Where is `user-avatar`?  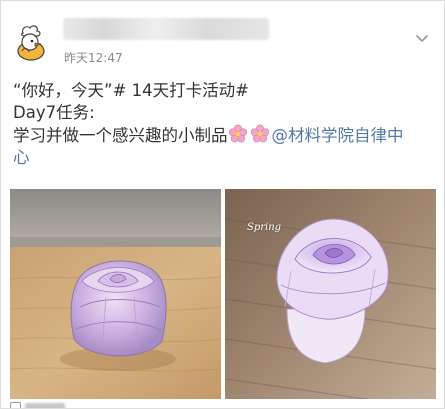
user-avatar is located at coordinates (31, 42).